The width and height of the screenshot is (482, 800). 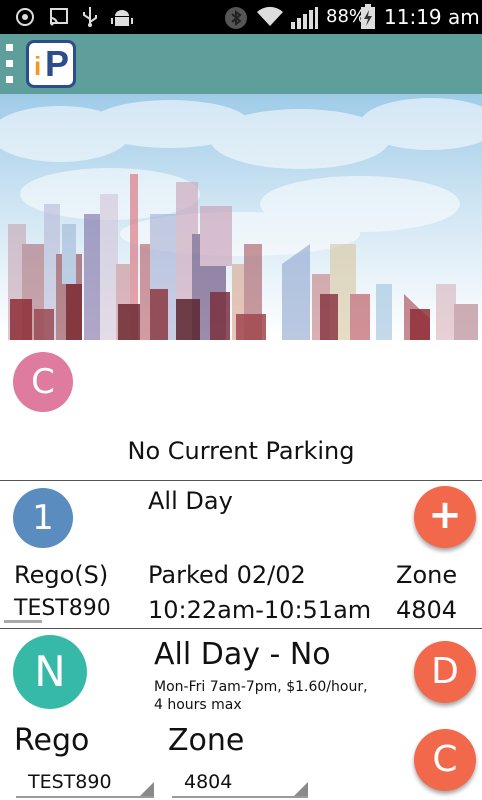 I want to click on parked-time-range: 10:22am-10:51am, so click(x=260, y=610).